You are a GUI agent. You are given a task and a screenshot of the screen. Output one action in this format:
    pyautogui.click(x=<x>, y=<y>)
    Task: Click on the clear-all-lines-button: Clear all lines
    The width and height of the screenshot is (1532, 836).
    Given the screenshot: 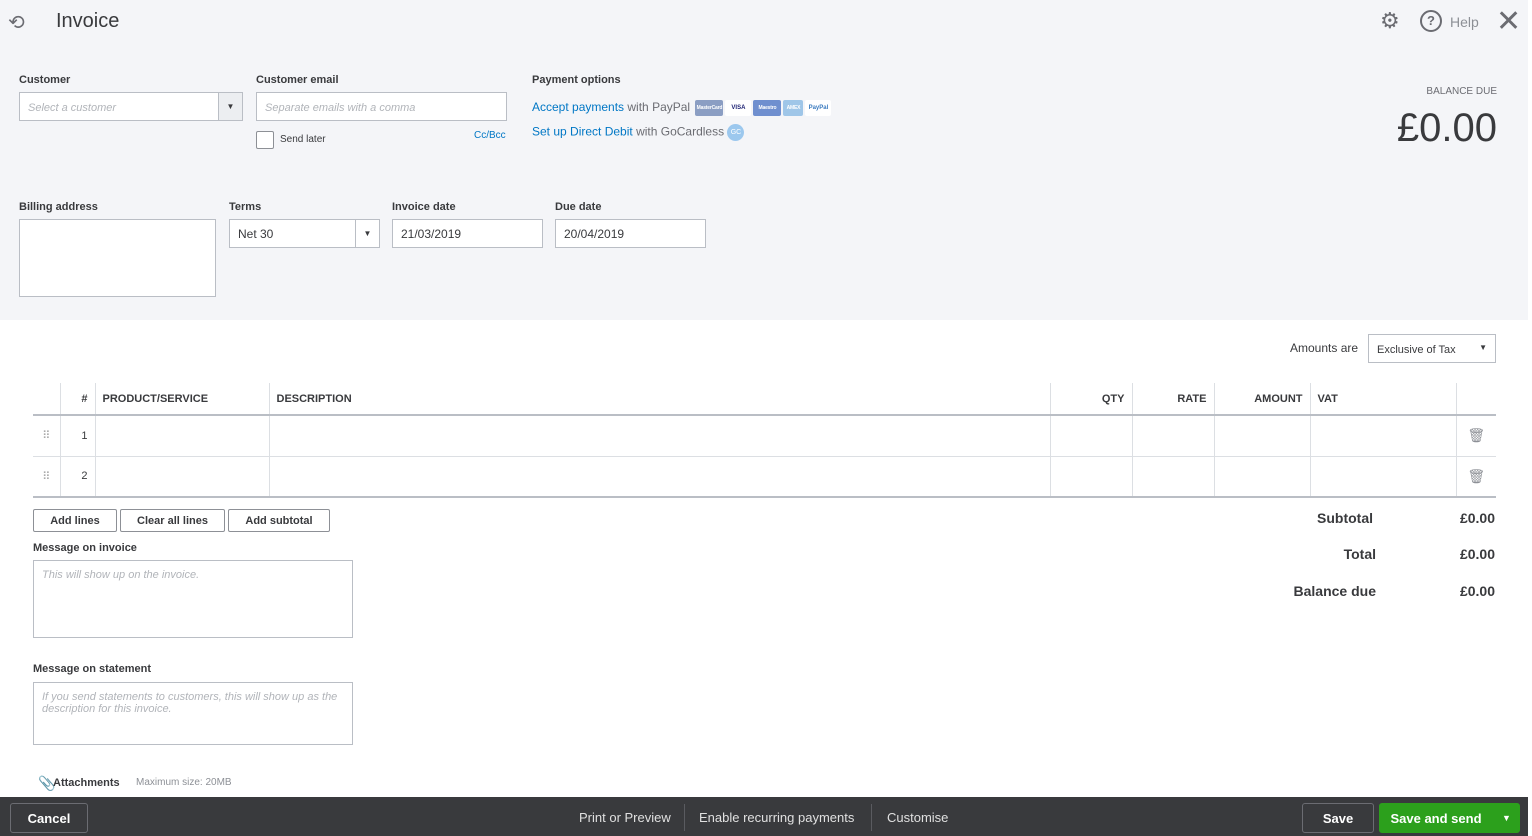 What is the action you would take?
    pyautogui.click(x=172, y=520)
    